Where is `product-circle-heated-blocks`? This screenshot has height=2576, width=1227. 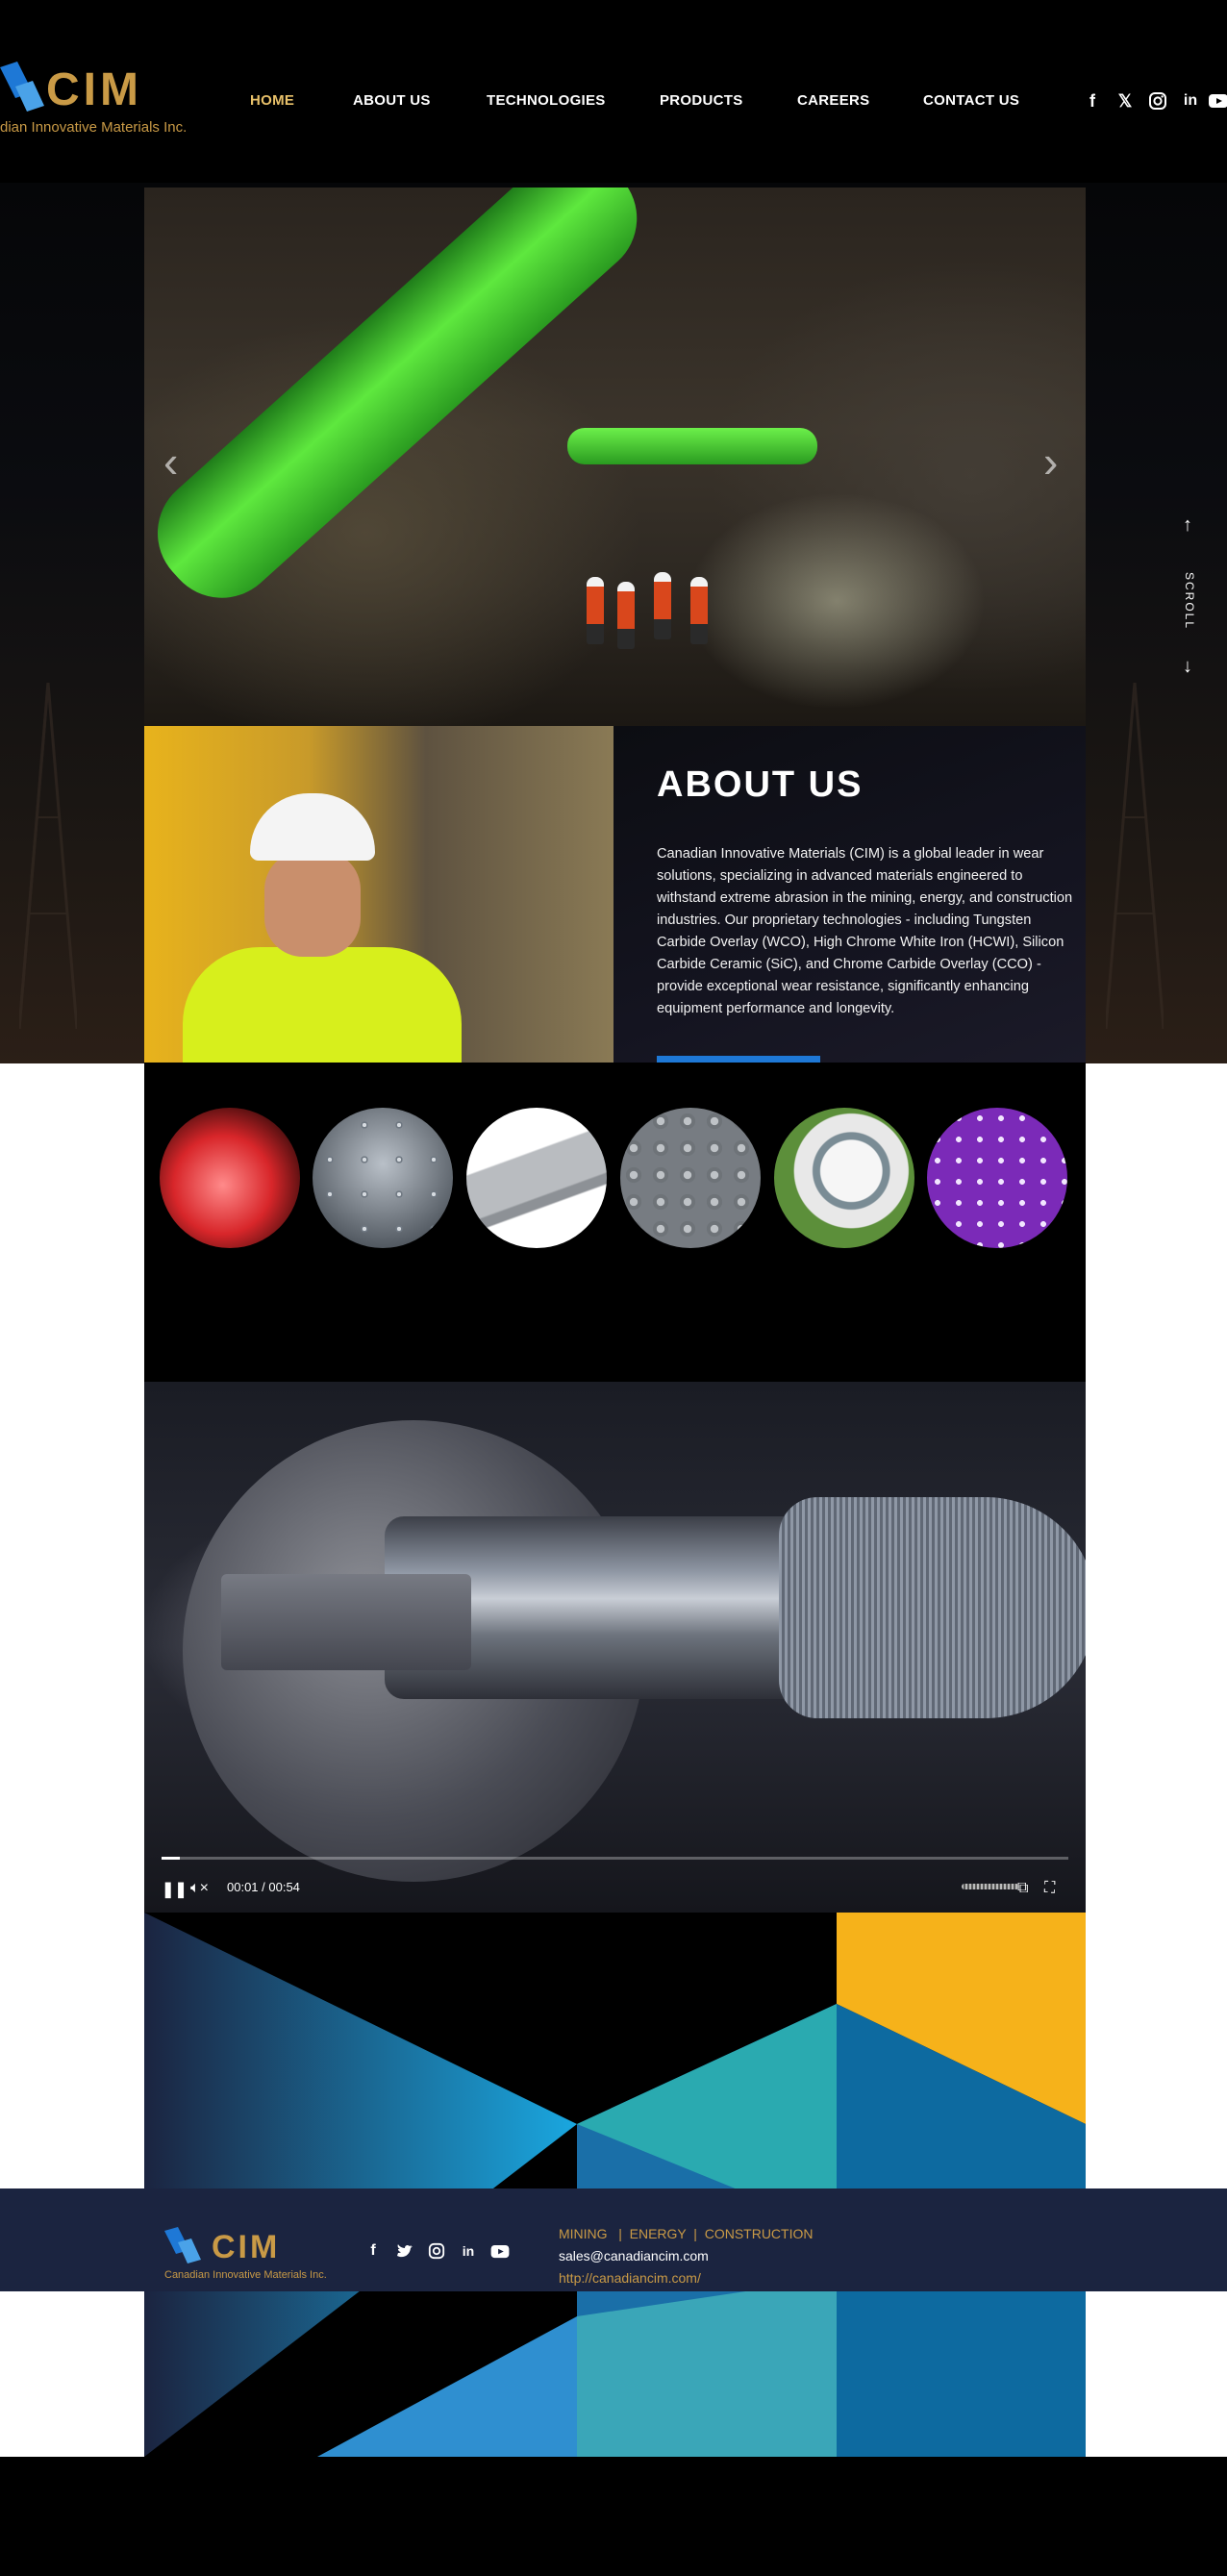
product-circle-heated-blocks is located at coordinates (230, 1178).